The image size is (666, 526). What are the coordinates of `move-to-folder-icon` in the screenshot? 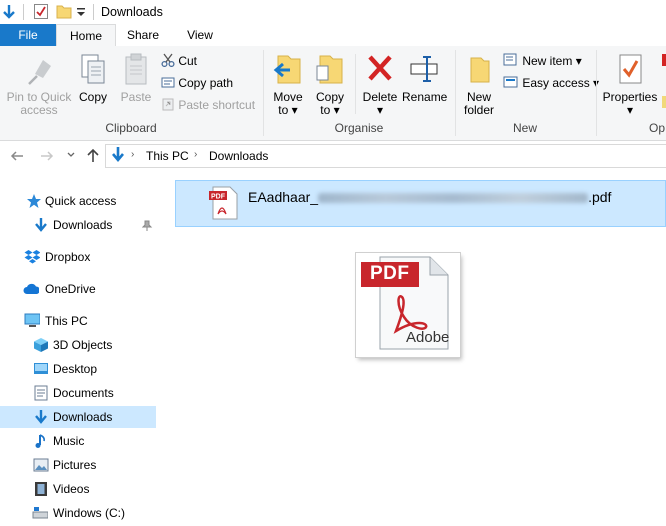 It's located at (287, 69).